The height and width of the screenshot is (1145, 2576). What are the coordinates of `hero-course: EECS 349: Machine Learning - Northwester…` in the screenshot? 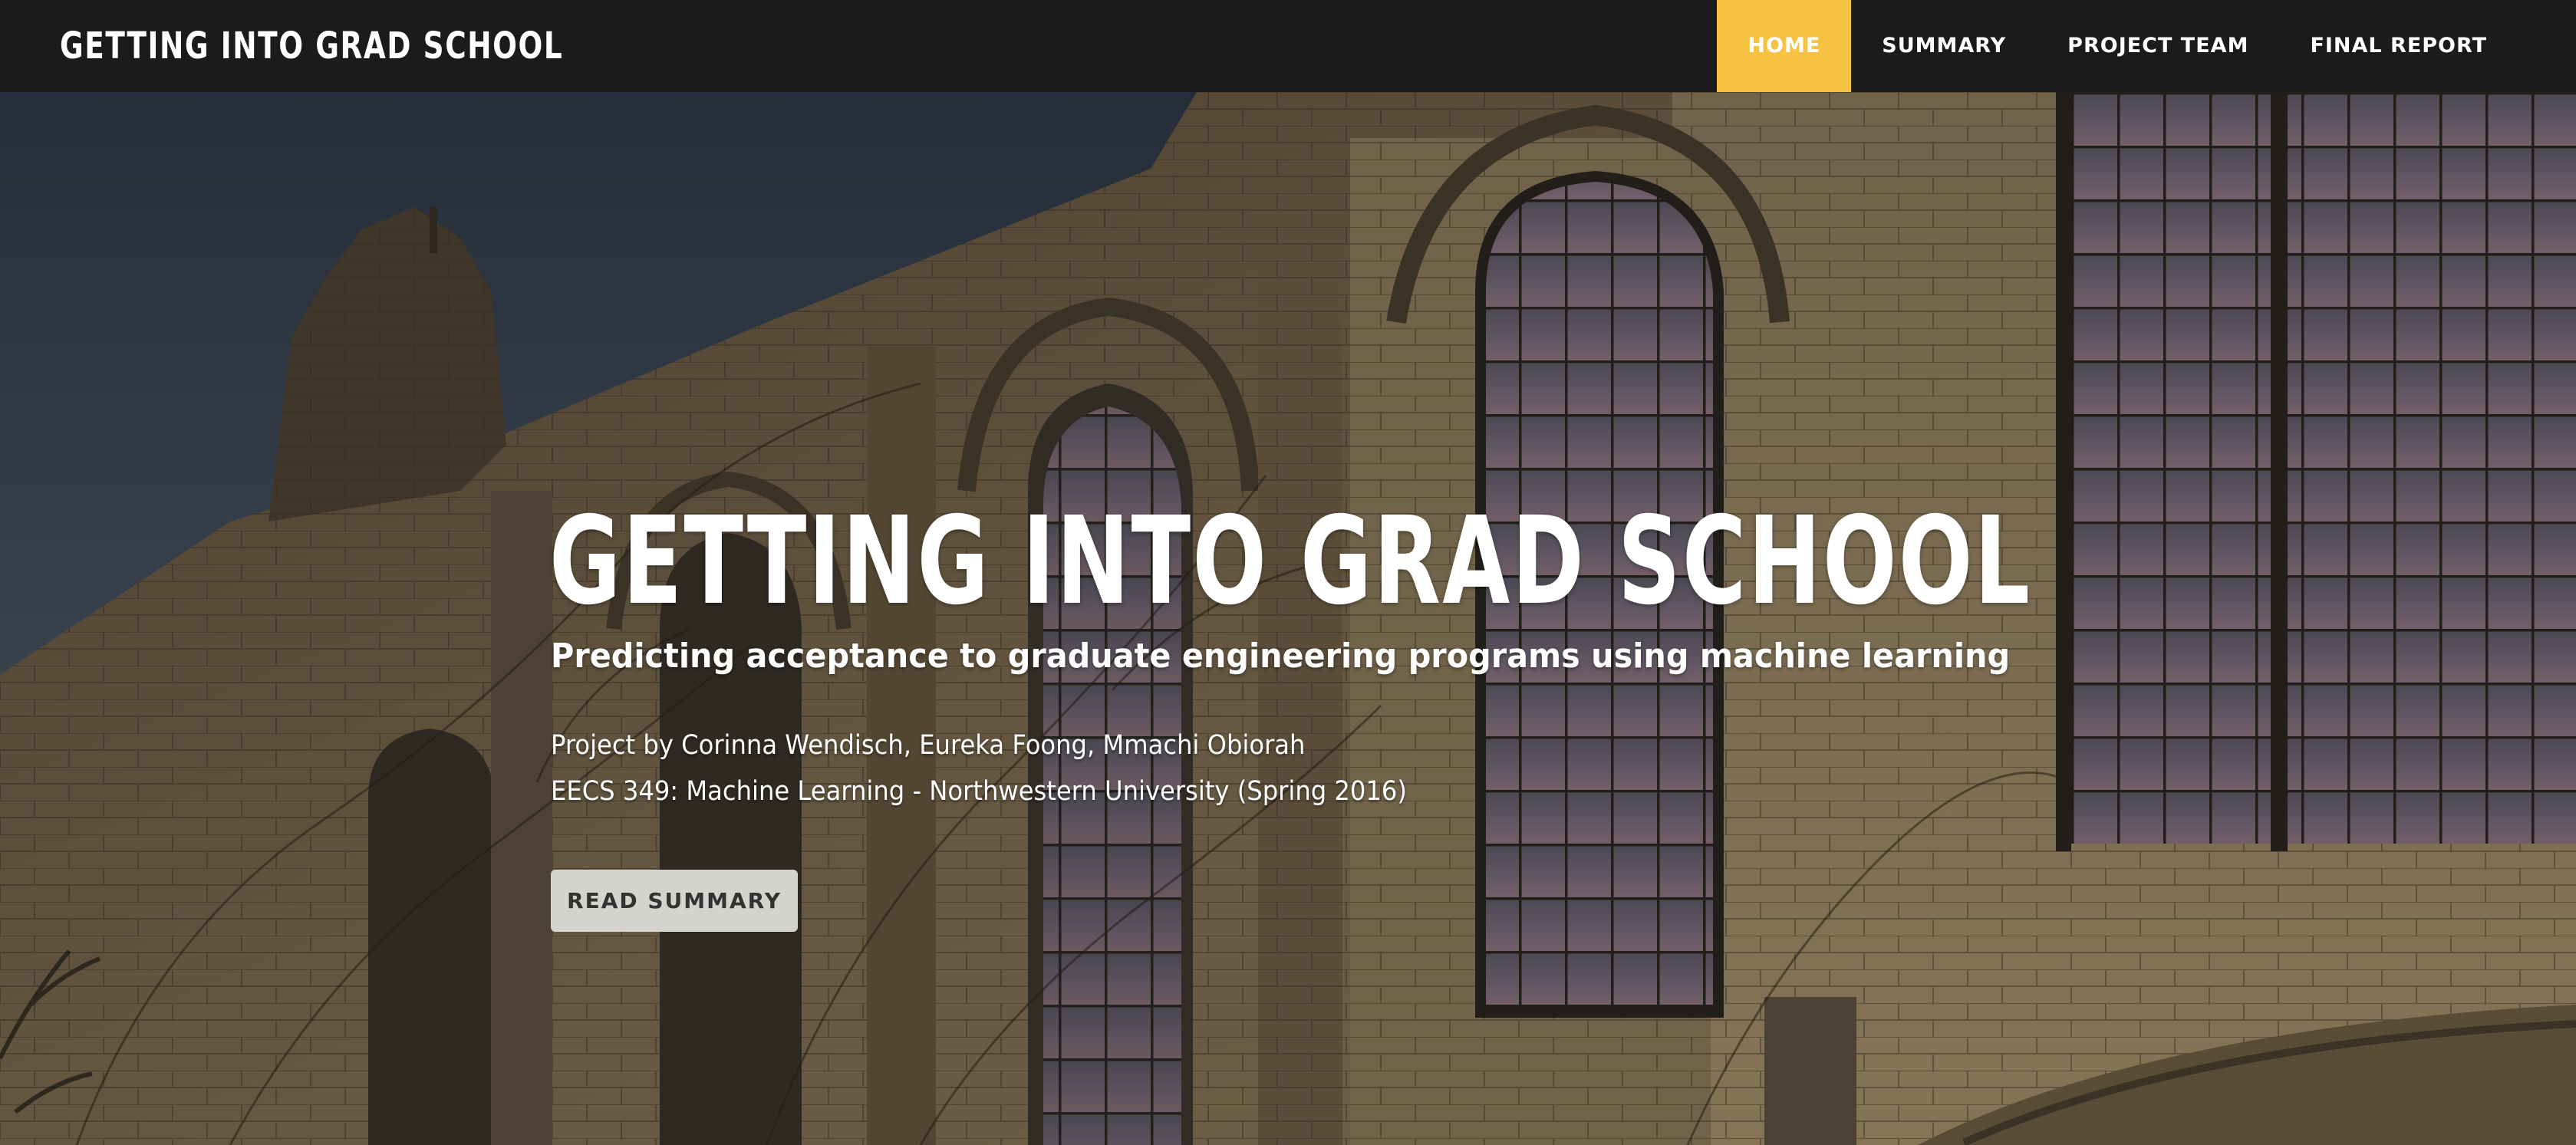 It's located at (979, 791).